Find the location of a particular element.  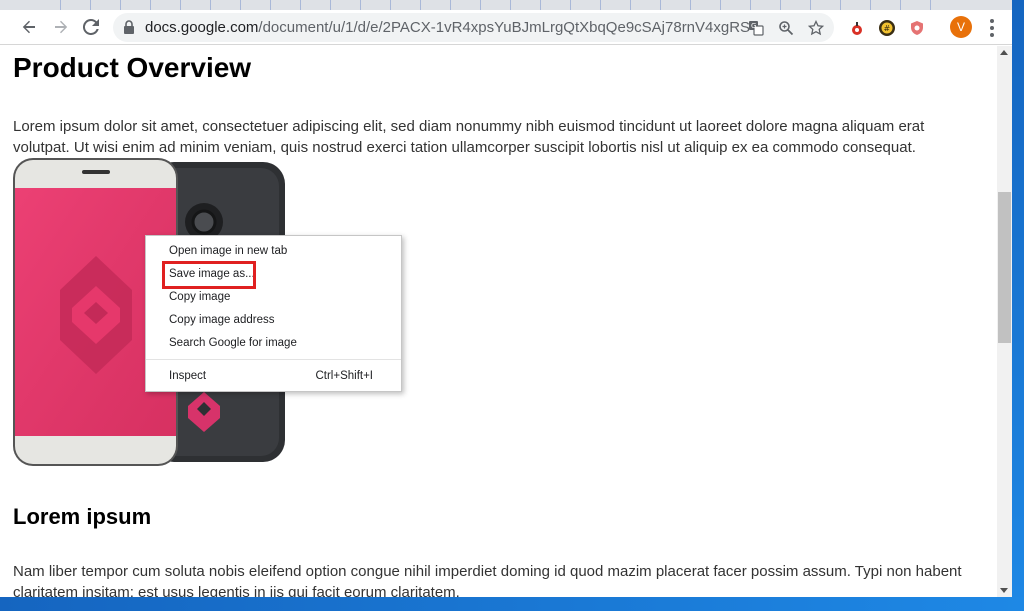

tab-strip is located at coordinates (506, 5).